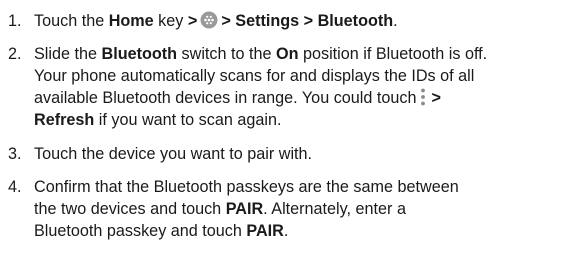  Describe the element at coordinates (307, 21) in the screenshot. I see `settings-path: > Settings > Bluetooth` at that location.